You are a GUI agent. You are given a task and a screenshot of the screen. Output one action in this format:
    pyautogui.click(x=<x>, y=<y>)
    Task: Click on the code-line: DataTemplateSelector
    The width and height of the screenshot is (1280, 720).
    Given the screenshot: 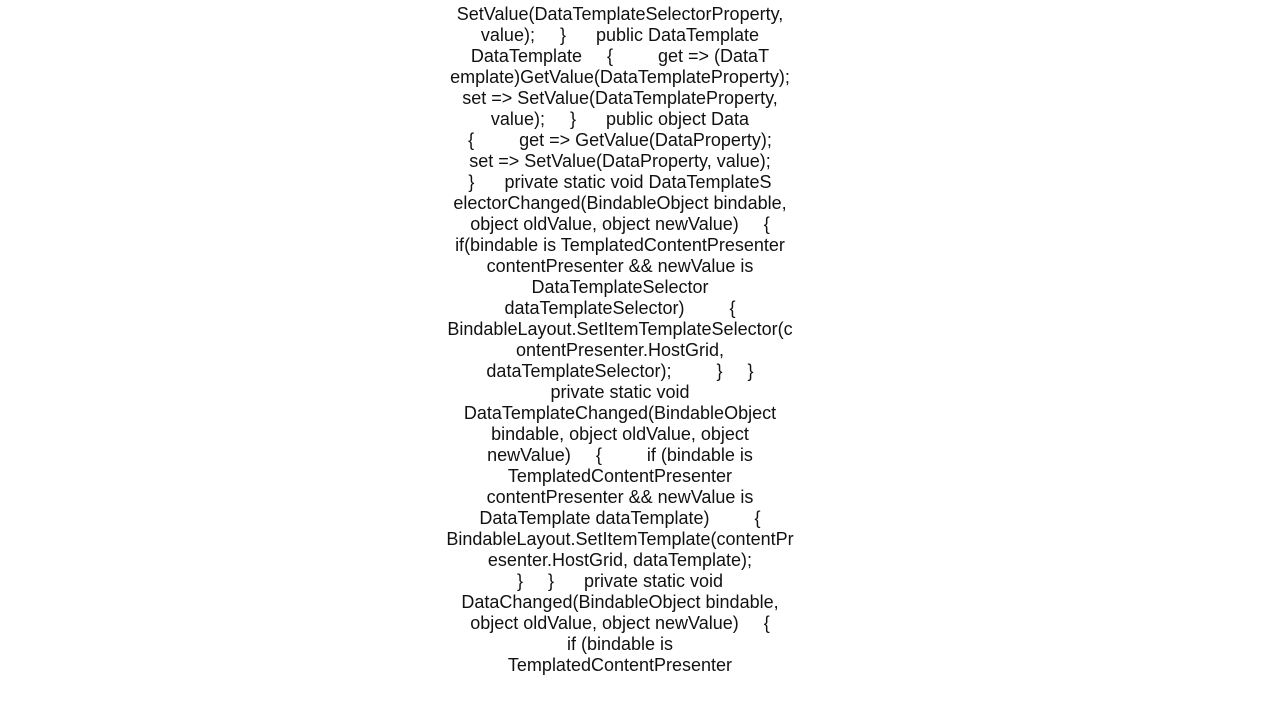 What is the action you would take?
    pyautogui.click(x=620, y=287)
    